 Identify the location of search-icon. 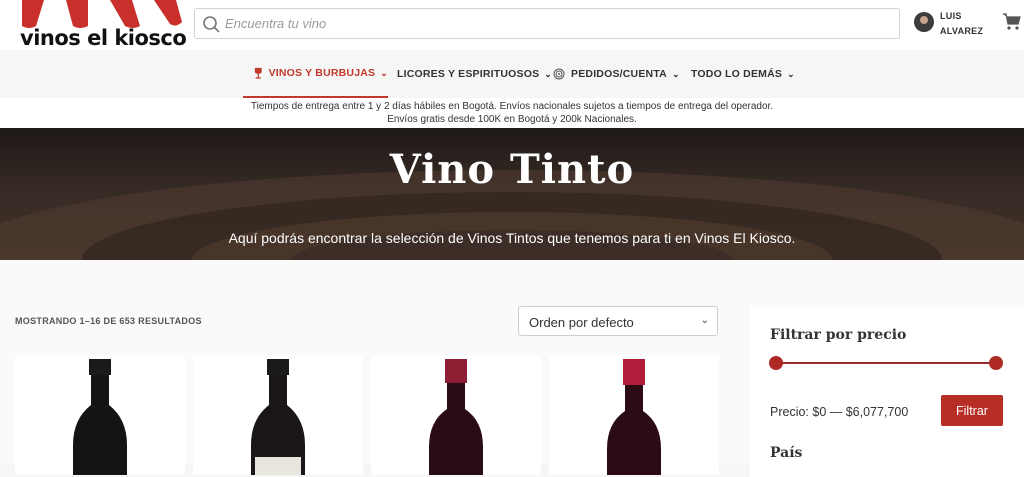
(211, 24).